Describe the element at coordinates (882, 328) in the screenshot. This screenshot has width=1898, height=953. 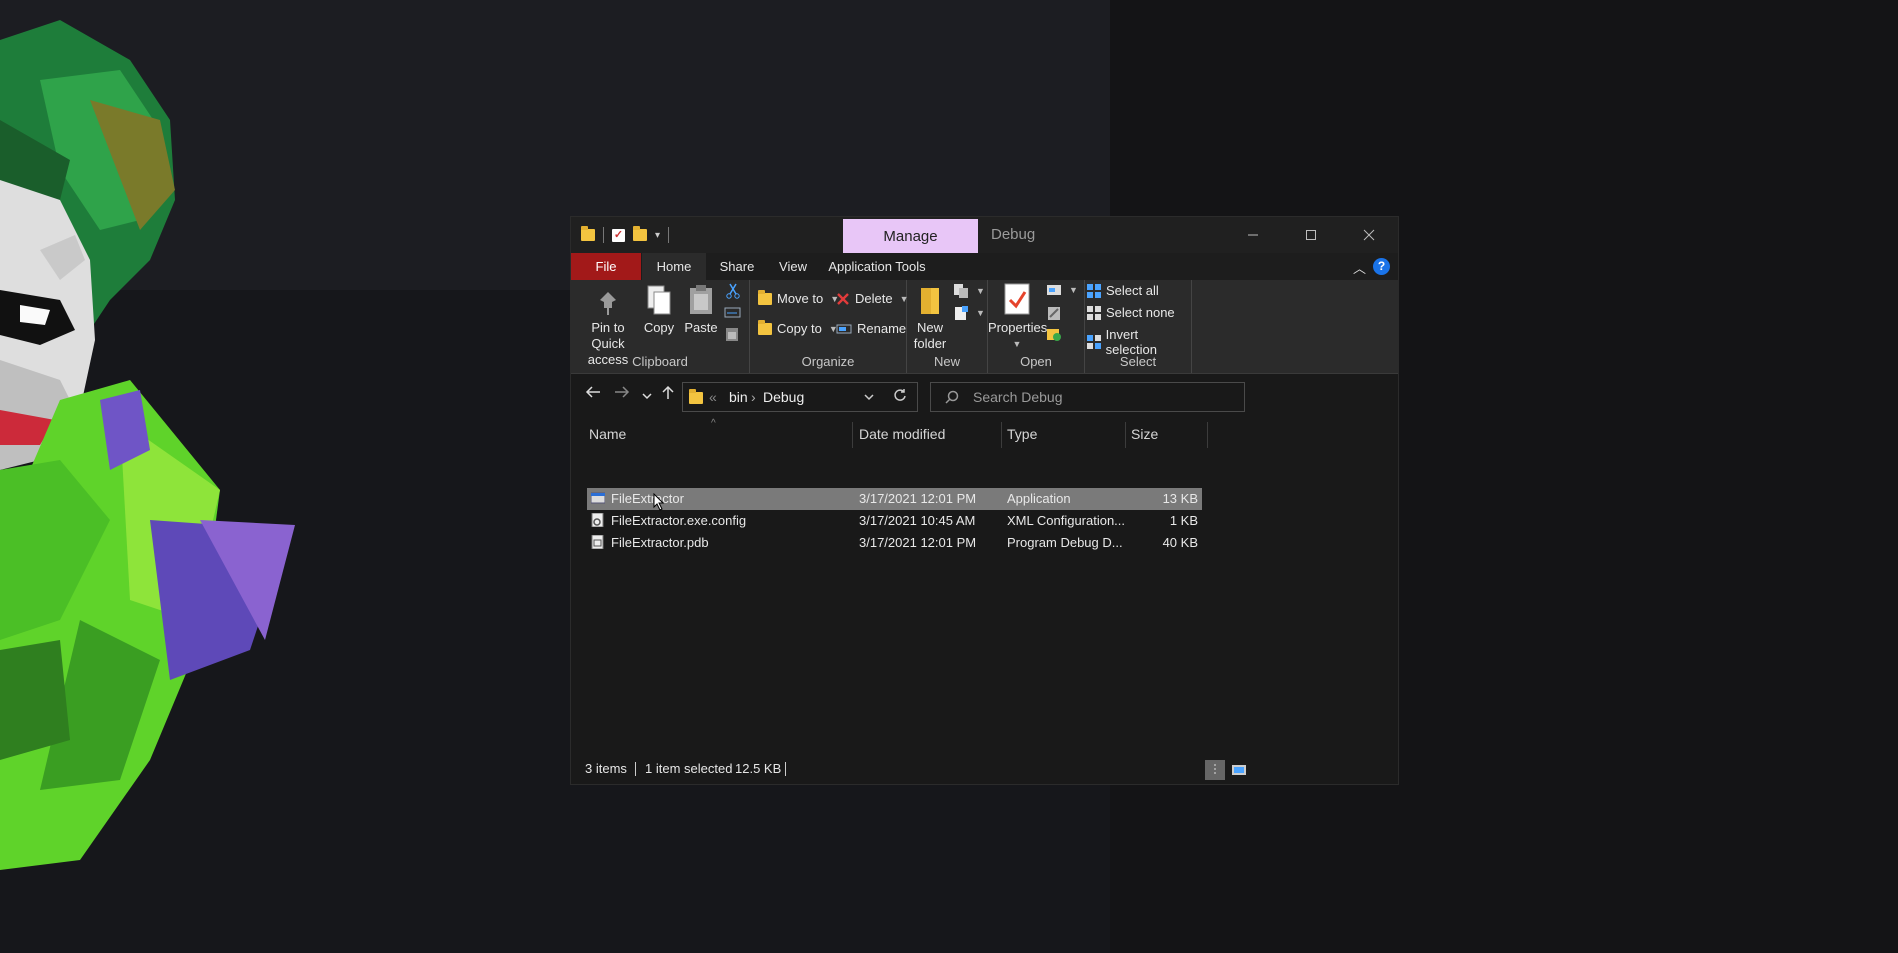
I see `rename-label: Rename` at that location.